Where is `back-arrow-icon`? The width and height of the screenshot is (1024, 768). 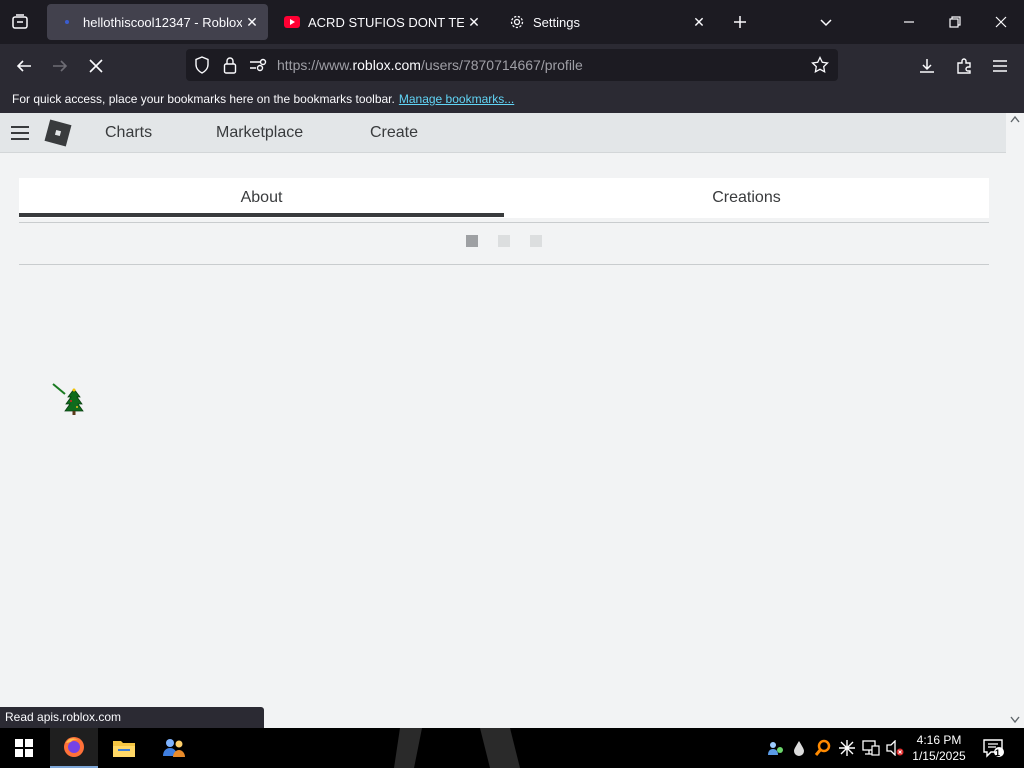
back-arrow-icon is located at coordinates (24, 66).